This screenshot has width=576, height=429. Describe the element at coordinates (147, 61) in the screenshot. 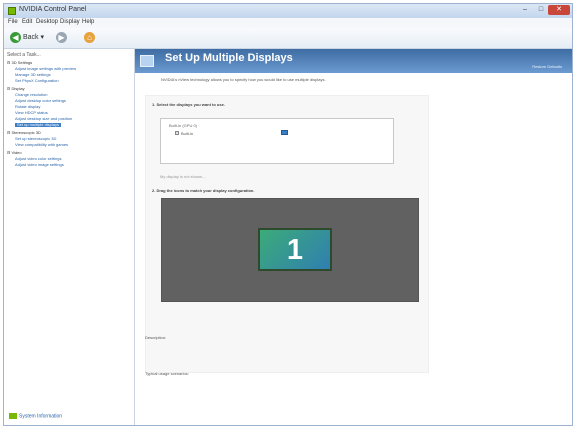

I see `multiple-displays-icon` at that location.